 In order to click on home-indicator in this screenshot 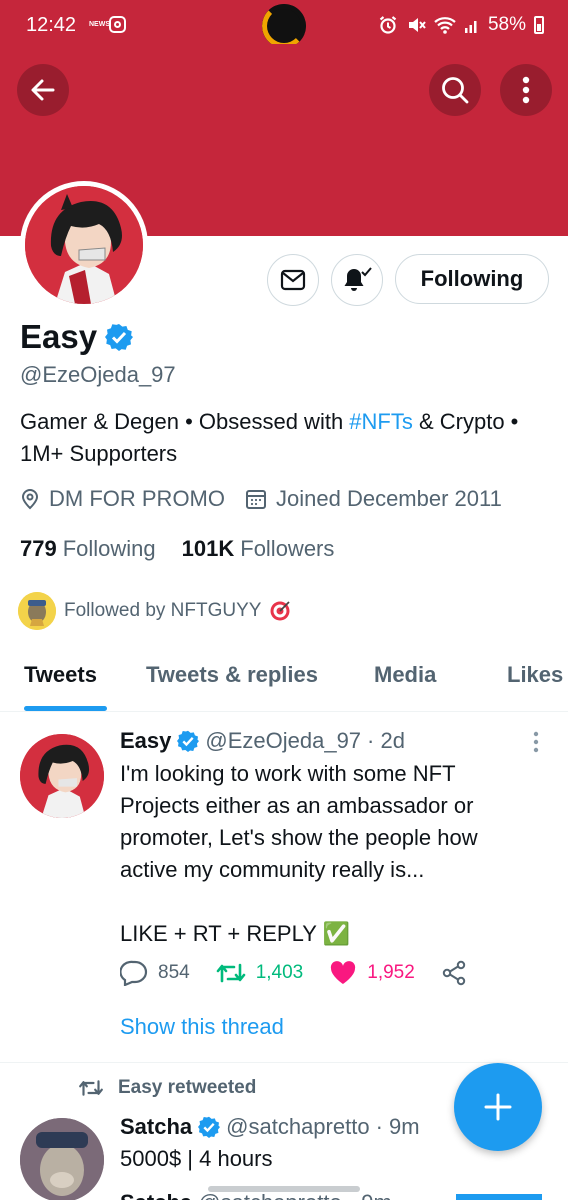, I will do `click(284, 1189)`.